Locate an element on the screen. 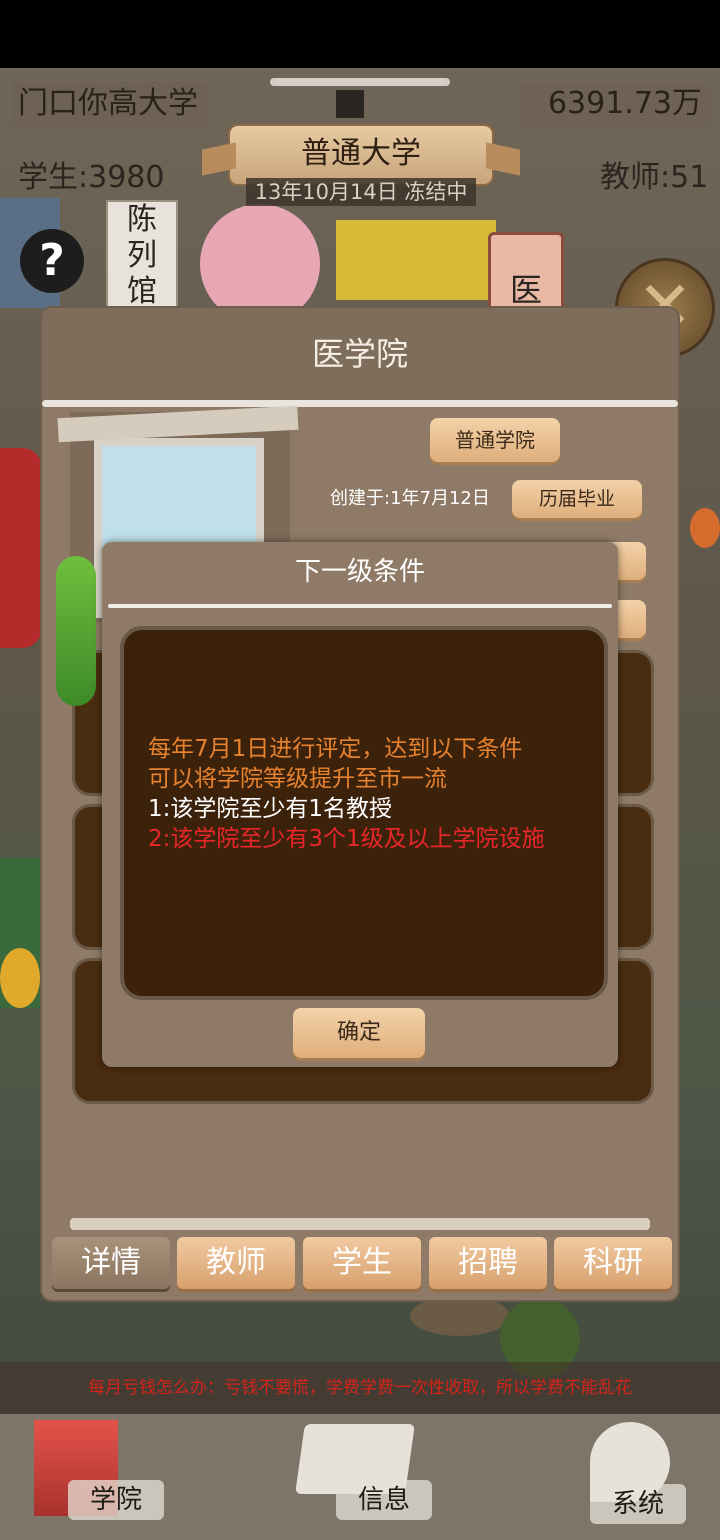 The height and width of the screenshot is (1540, 720). exhibition-hall-sign: 陈 列 馆 is located at coordinates (142, 257).